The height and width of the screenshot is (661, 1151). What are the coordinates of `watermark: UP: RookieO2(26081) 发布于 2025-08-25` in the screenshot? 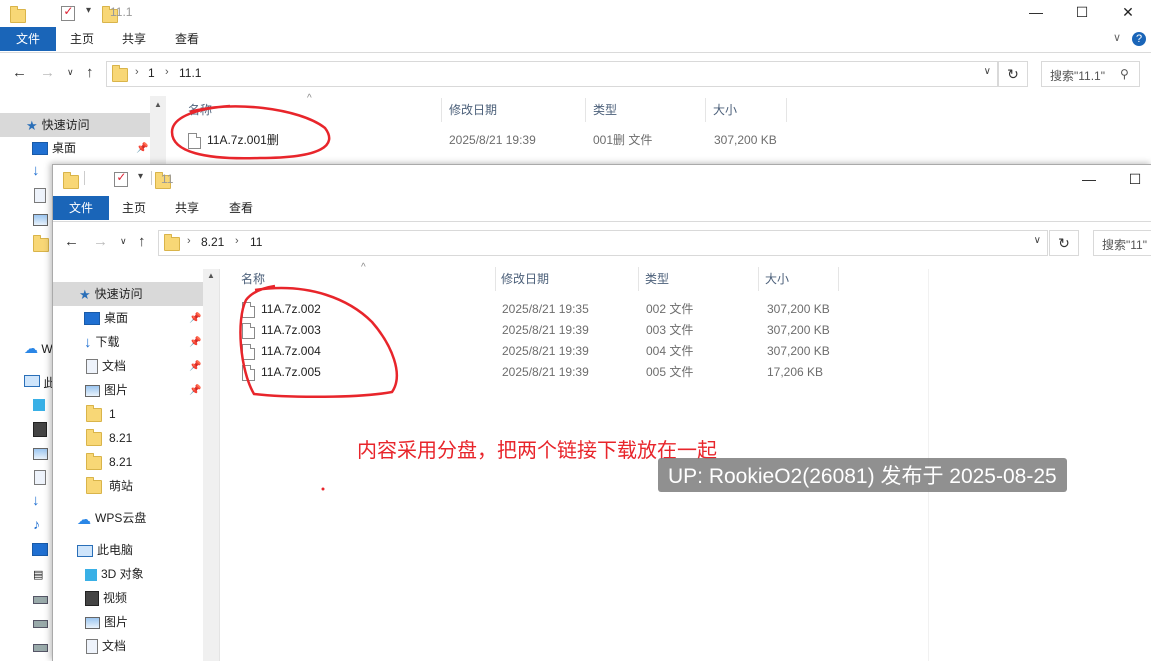 It's located at (862, 475).